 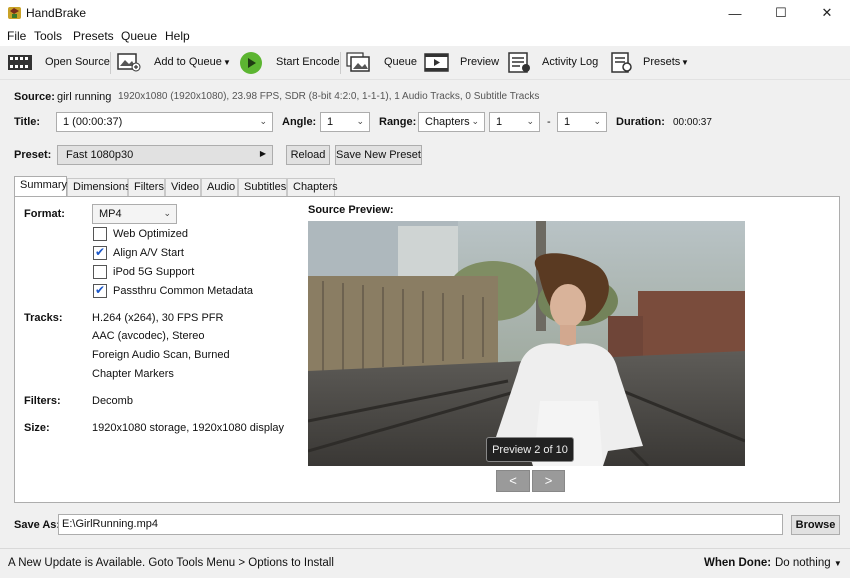 What do you see at coordinates (110, 214) in the screenshot?
I see `format-select-value: MP4` at bounding box center [110, 214].